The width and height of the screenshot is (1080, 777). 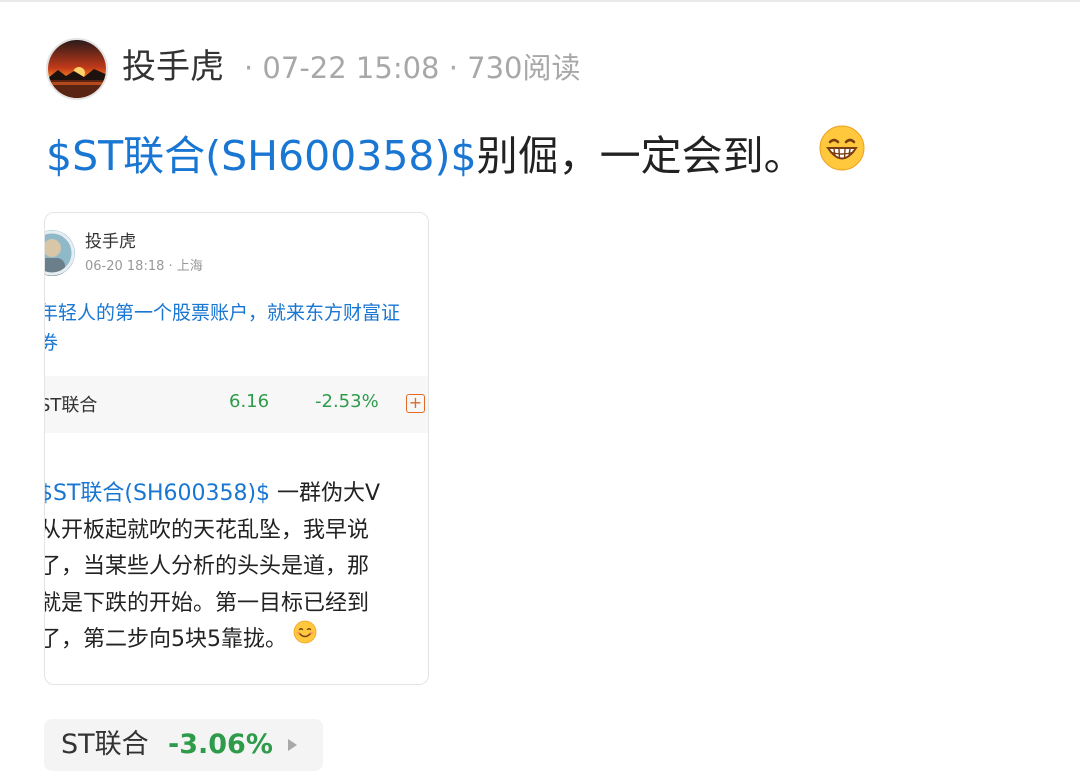 What do you see at coordinates (71, 405) in the screenshot?
I see `quoted-stock-name: ST联合` at bounding box center [71, 405].